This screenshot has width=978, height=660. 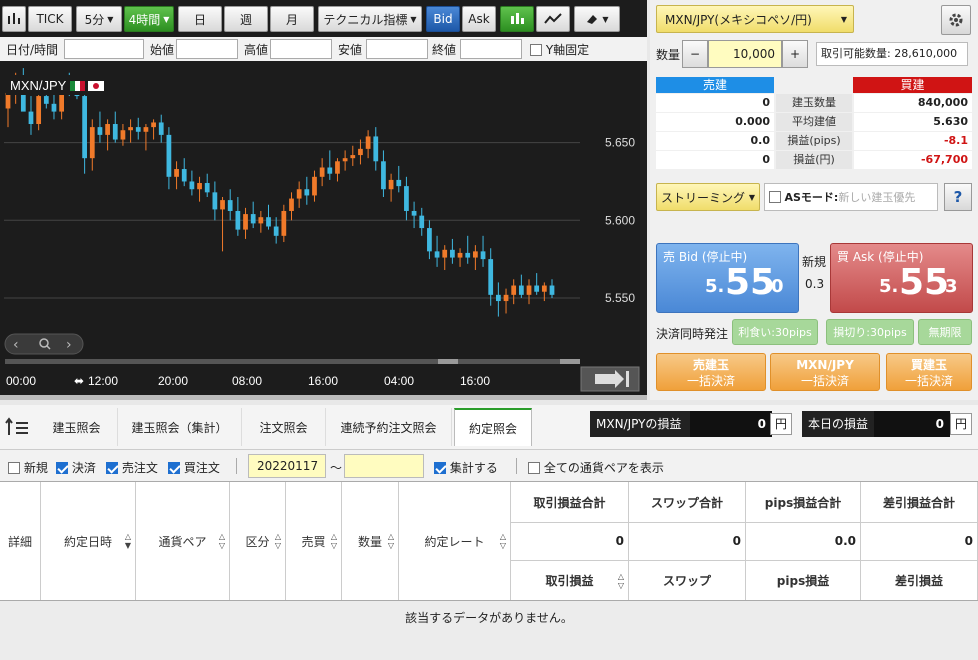 I want to click on filter-buy: 買注文, so click(x=194, y=467).